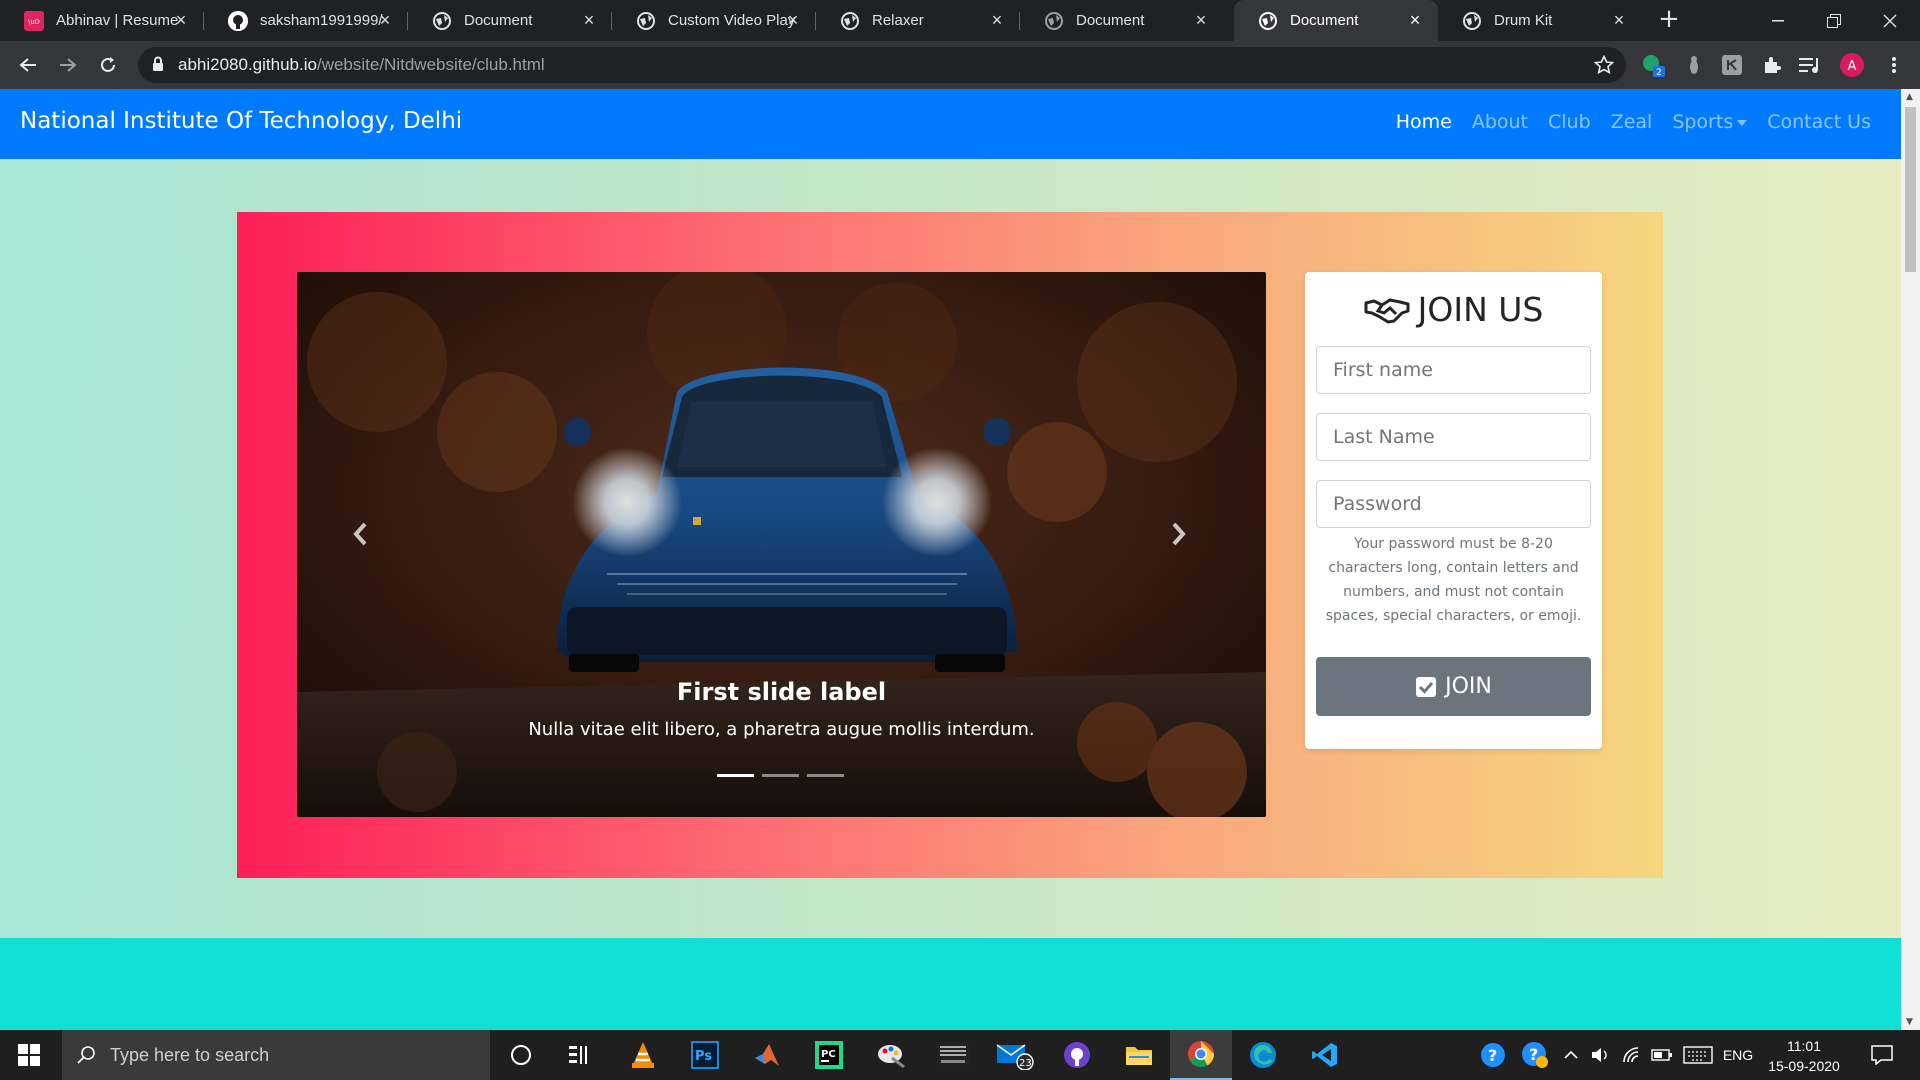  What do you see at coordinates (1894, 65) in the screenshot?
I see `menu-kebab-icon` at bounding box center [1894, 65].